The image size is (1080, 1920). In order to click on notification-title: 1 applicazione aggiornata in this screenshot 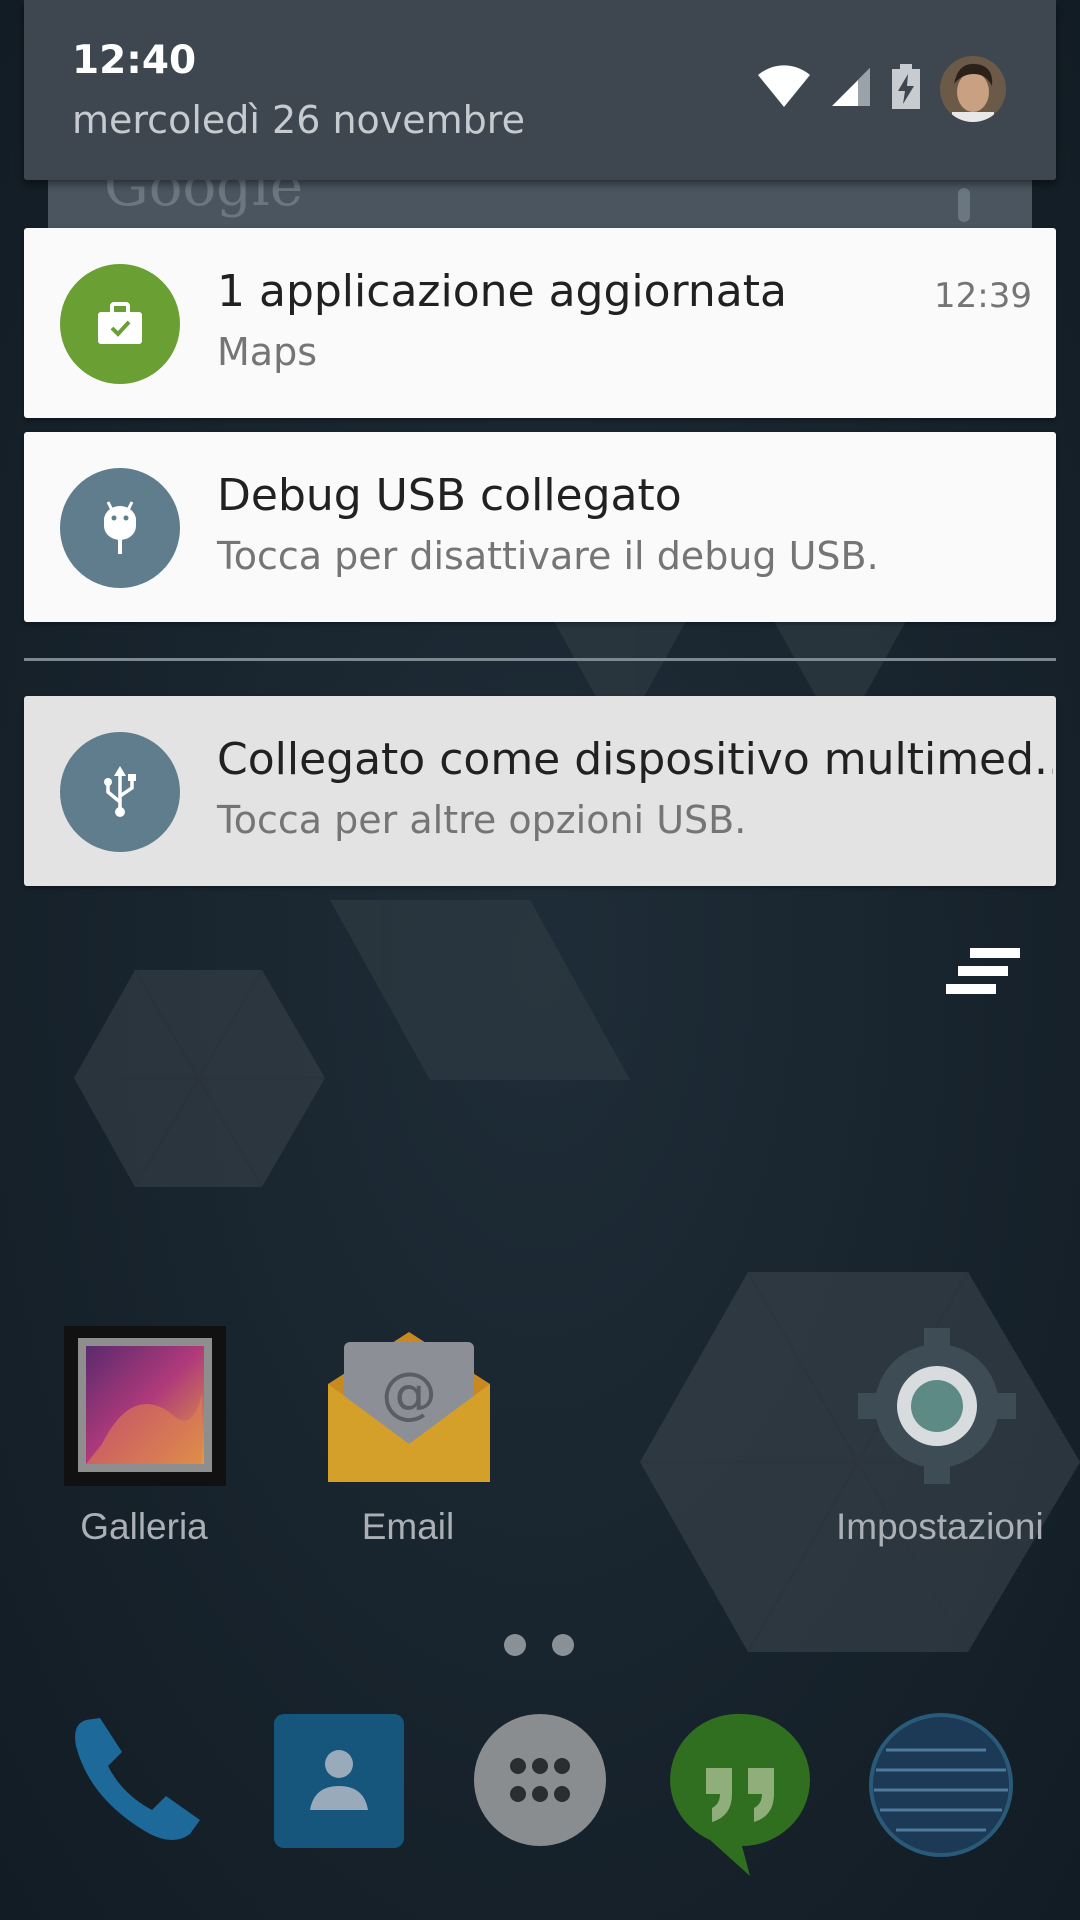, I will do `click(502, 291)`.